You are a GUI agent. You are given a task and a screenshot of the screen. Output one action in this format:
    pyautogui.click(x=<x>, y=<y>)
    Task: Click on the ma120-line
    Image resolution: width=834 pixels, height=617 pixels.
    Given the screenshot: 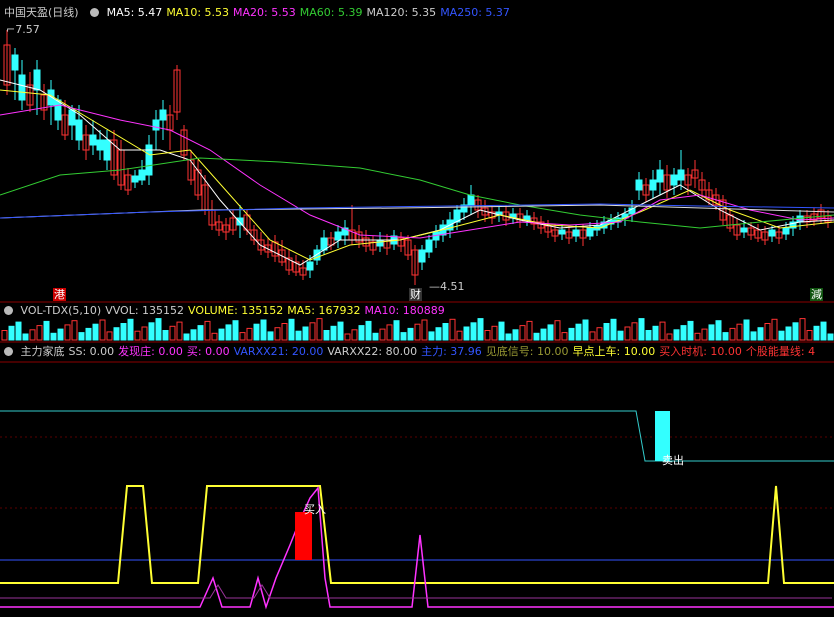 What is the action you would take?
    pyautogui.click(x=417, y=211)
    